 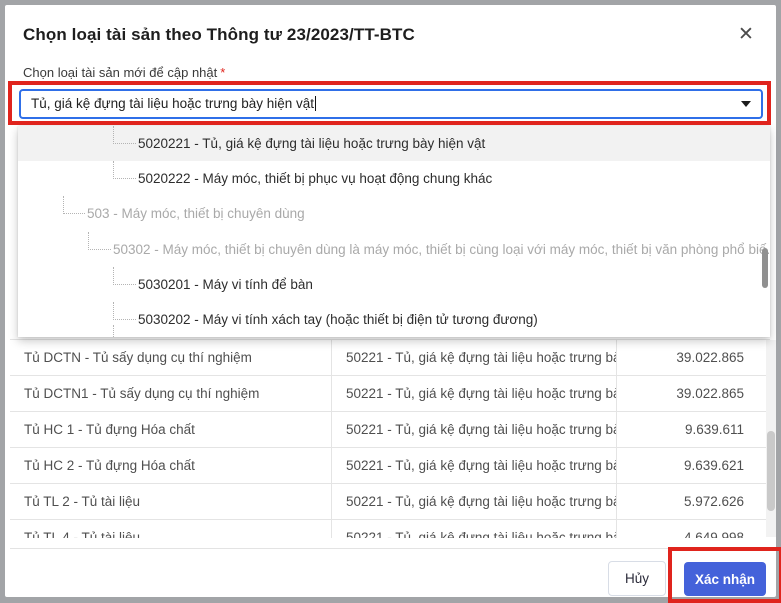 I want to click on field-label: Chọn loại tài sản mới để cập nhật *, so click(x=124, y=72).